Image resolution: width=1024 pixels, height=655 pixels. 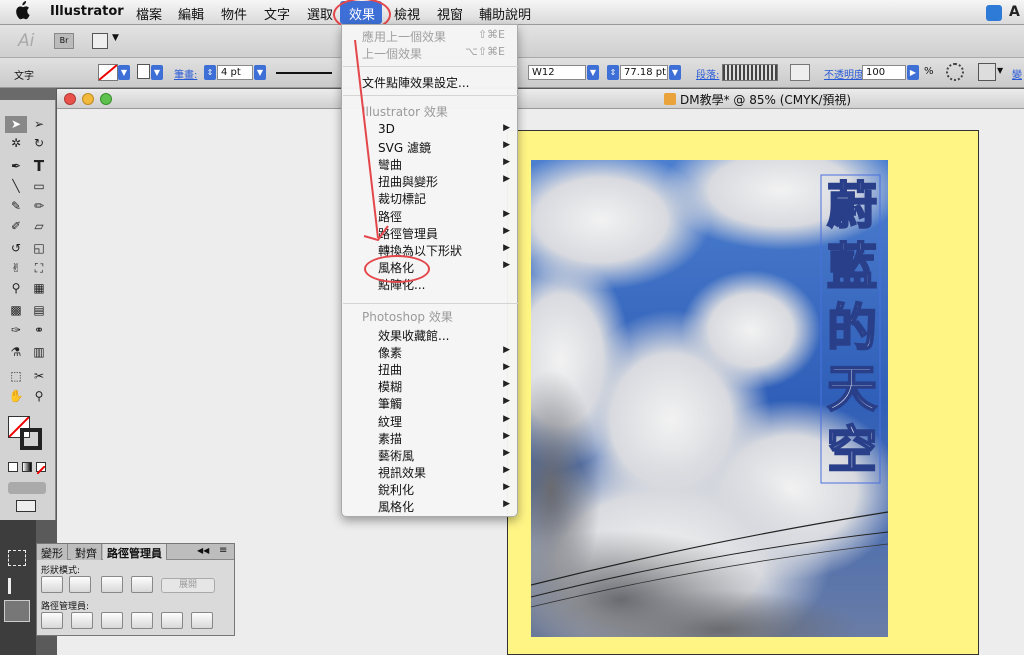 What do you see at coordinates (16, 206) in the screenshot?
I see `paintbrush-icon: ✎` at bounding box center [16, 206].